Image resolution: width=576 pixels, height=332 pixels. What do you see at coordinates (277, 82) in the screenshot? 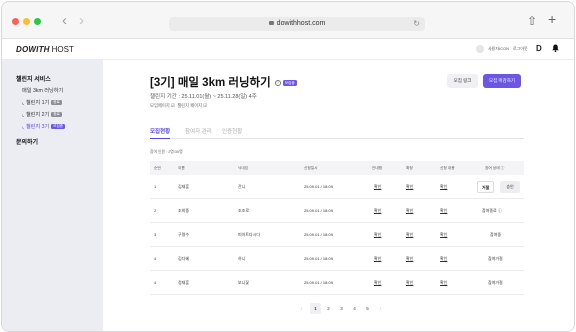
I see `help-icon: ?` at bounding box center [277, 82].